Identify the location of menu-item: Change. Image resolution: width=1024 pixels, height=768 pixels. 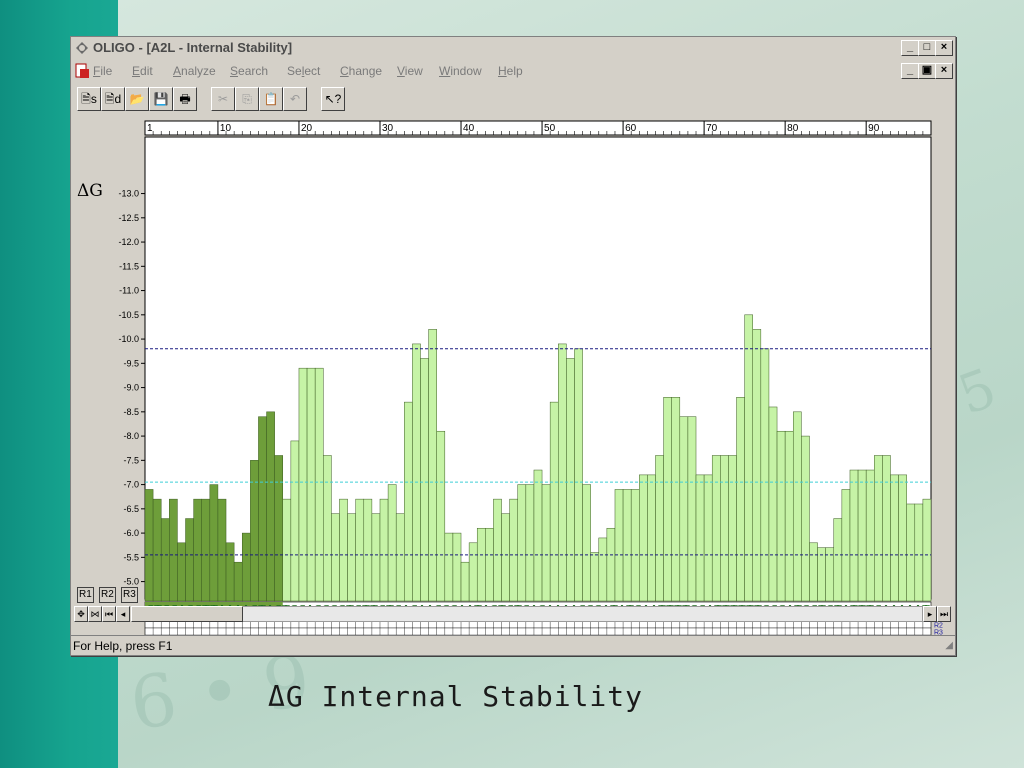
(361, 71).